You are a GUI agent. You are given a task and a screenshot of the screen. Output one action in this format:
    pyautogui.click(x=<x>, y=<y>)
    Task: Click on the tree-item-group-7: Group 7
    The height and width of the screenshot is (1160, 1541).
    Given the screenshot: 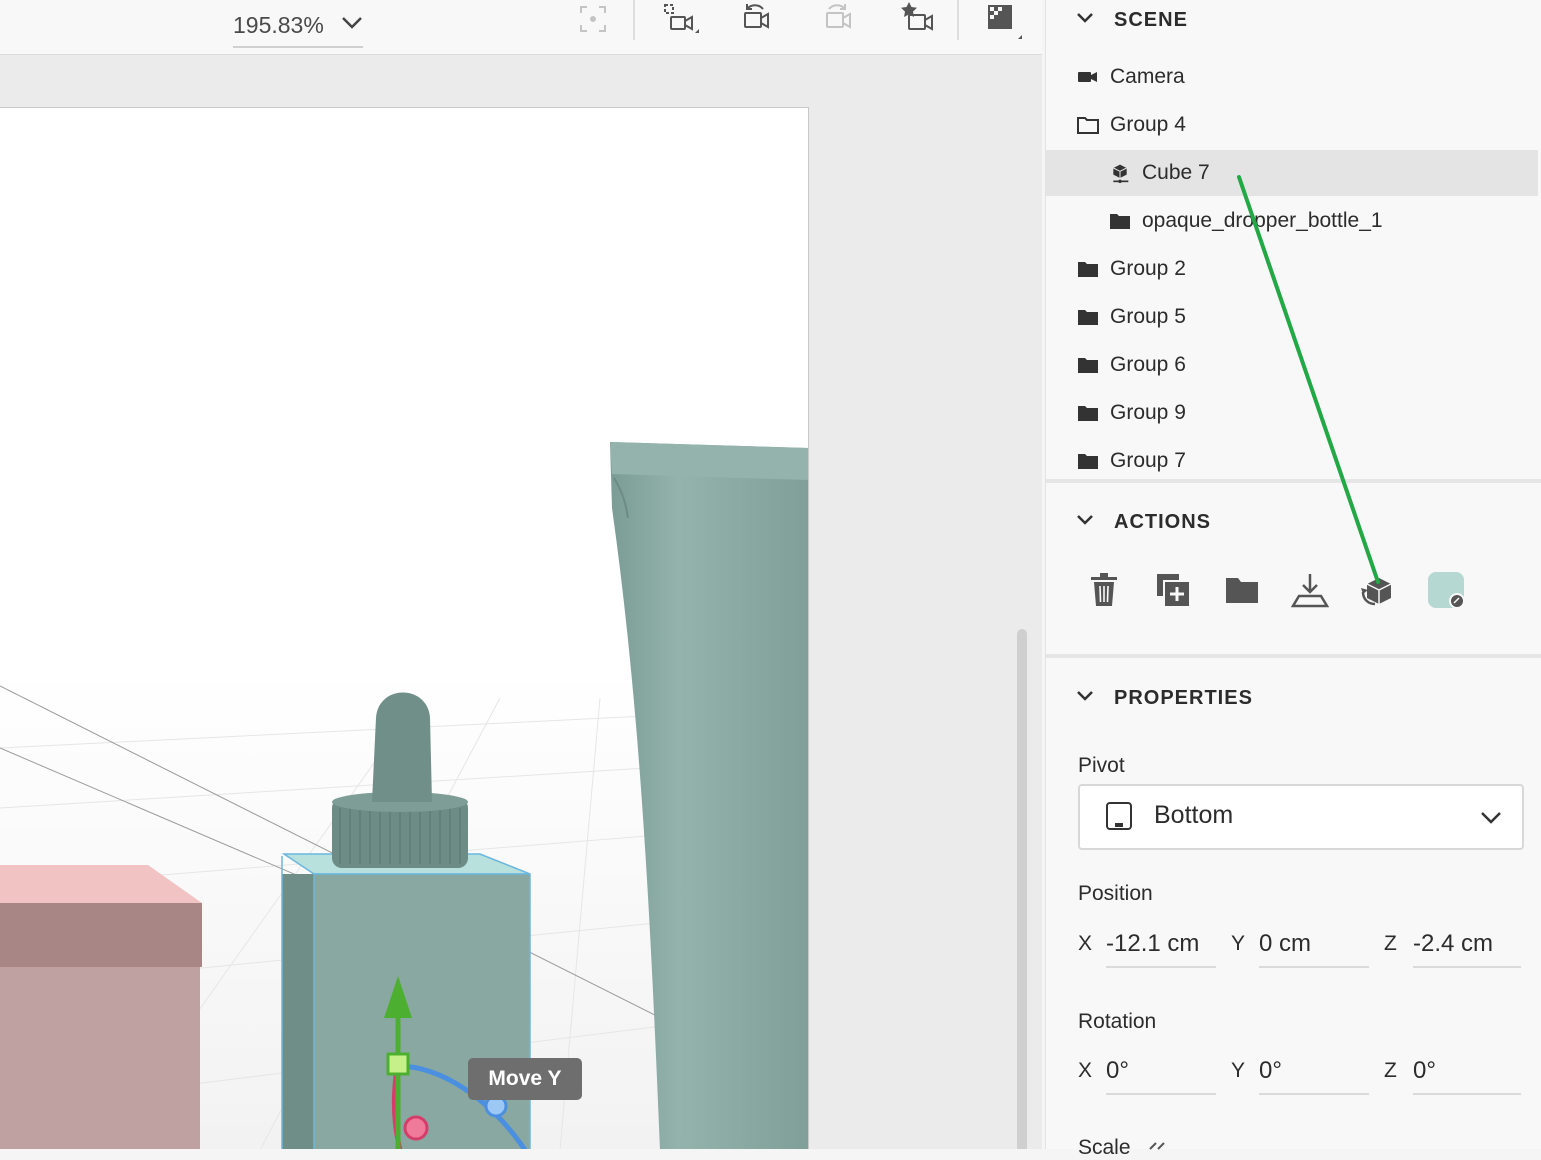 What is the action you would take?
    pyautogui.click(x=1292, y=461)
    